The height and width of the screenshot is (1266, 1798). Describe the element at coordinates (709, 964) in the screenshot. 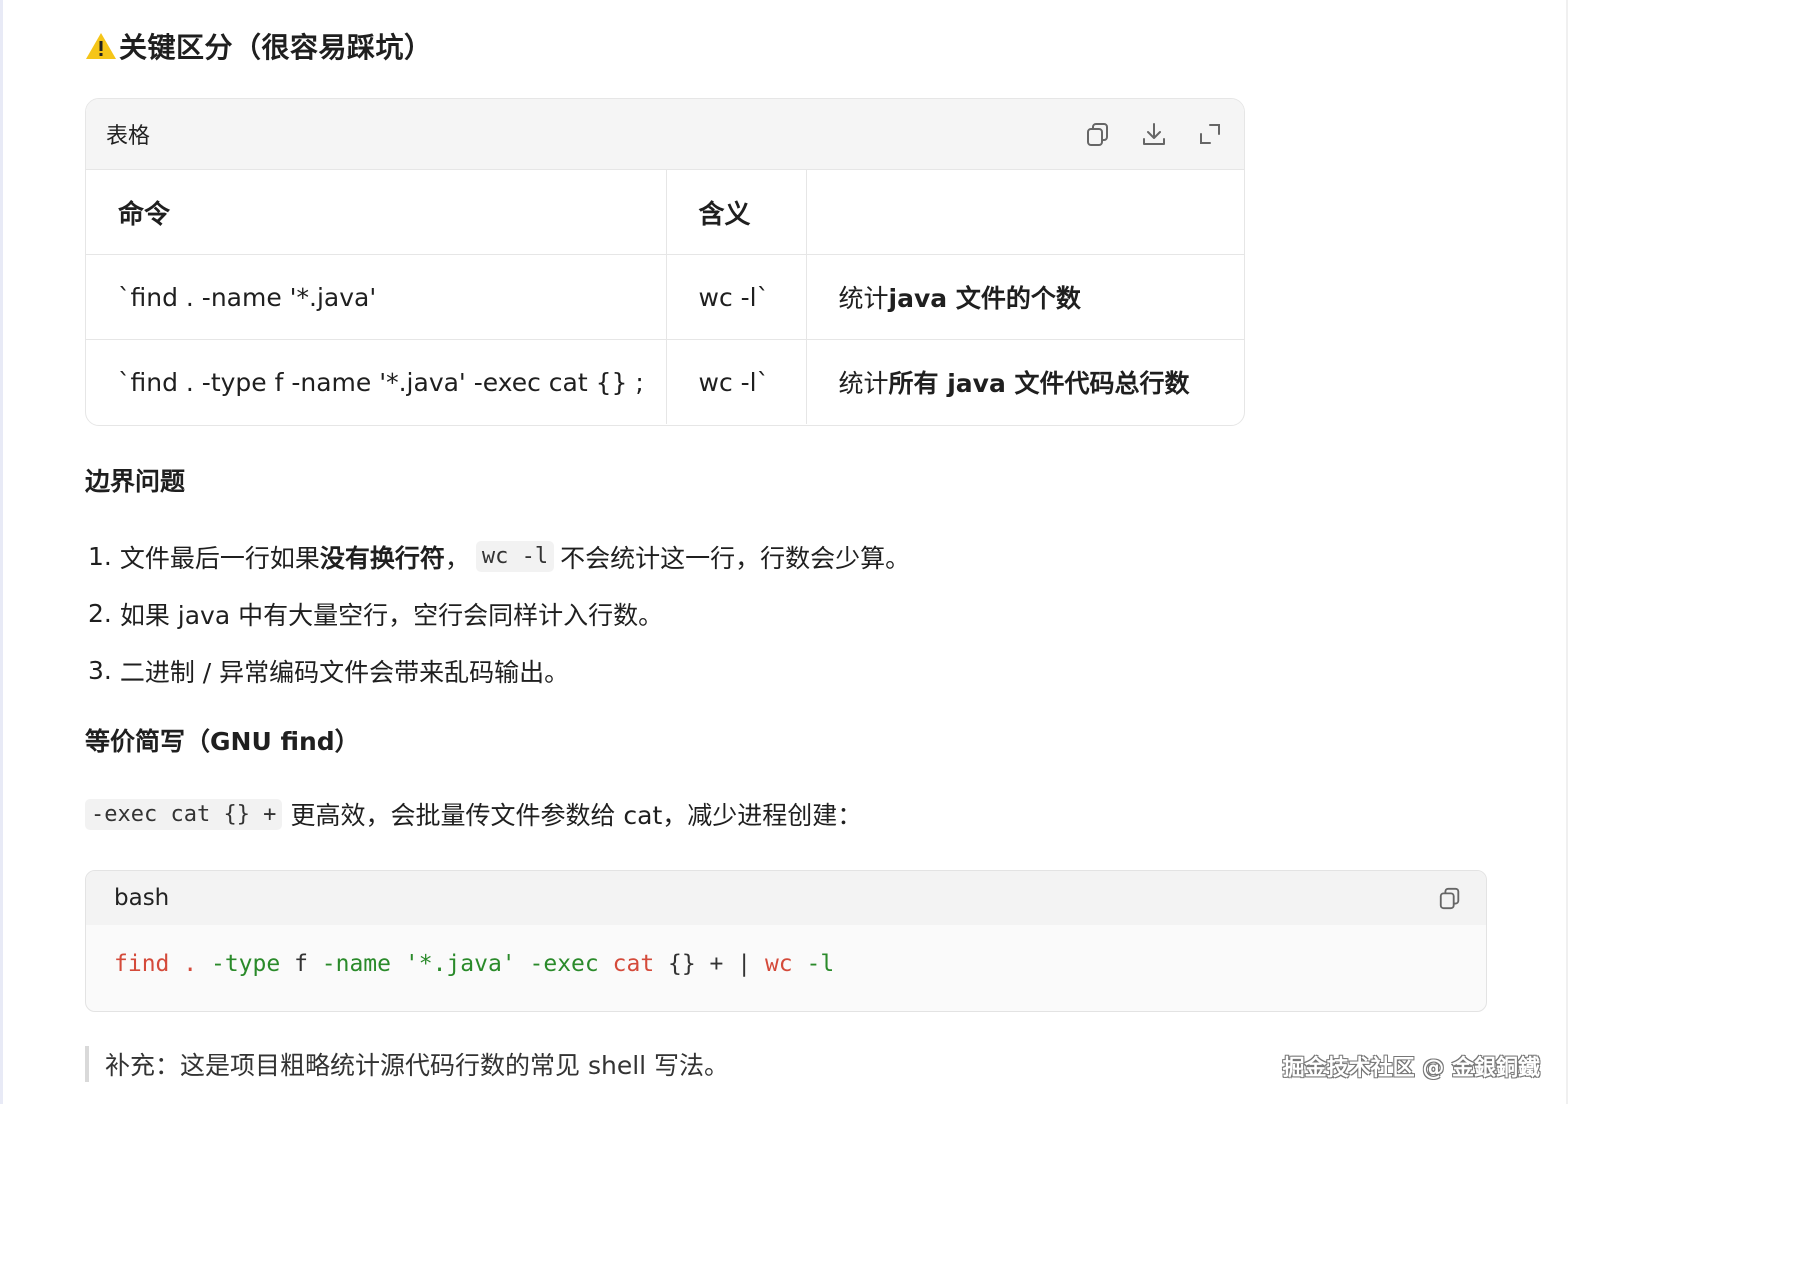

I see `code-token: {} + |` at that location.